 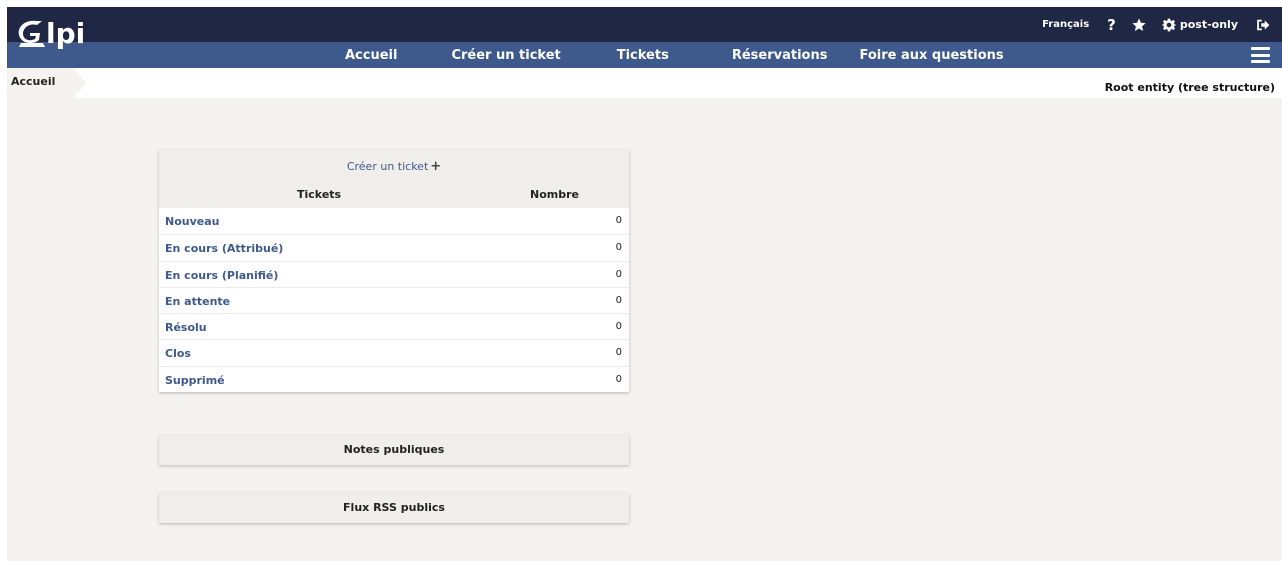 What do you see at coordinates (394, 378) in the screenshot?
I see `table-row: Supprimé 0` at bounding box center [394, 378].